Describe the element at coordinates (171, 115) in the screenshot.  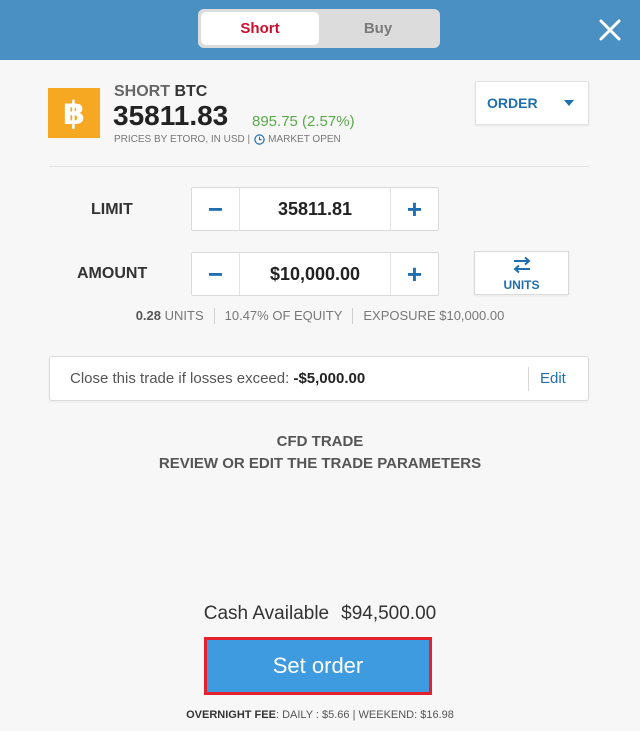
I see `instrument-price: 35811.83` at that location.